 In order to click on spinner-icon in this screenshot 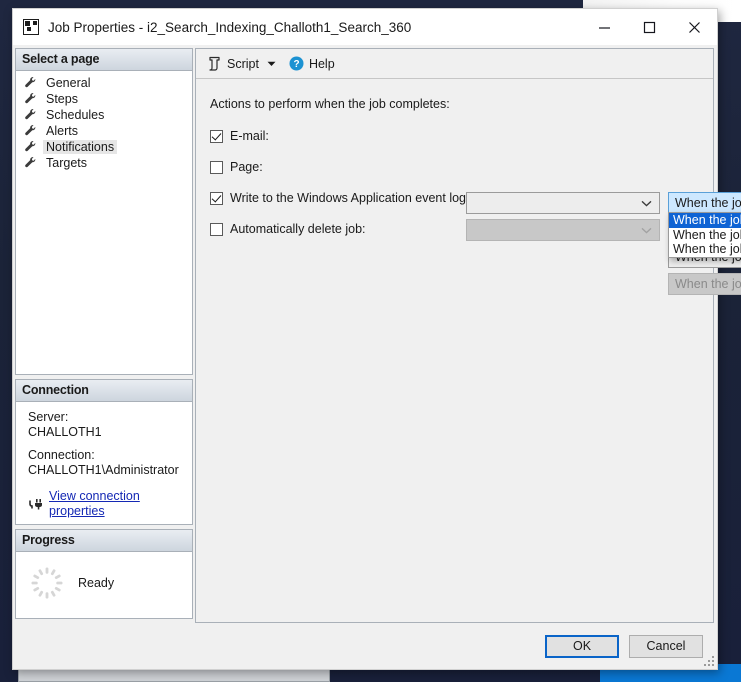, I will do `click(47, 583)`.